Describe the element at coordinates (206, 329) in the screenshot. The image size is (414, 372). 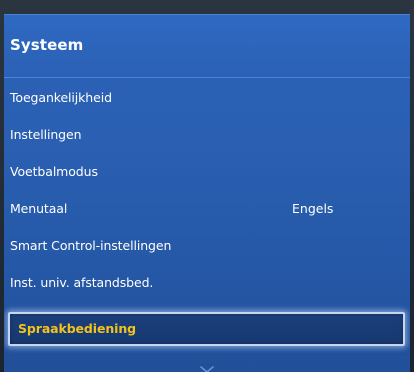
I see `menu-item-voice-control: Spraakbediening` at that location.